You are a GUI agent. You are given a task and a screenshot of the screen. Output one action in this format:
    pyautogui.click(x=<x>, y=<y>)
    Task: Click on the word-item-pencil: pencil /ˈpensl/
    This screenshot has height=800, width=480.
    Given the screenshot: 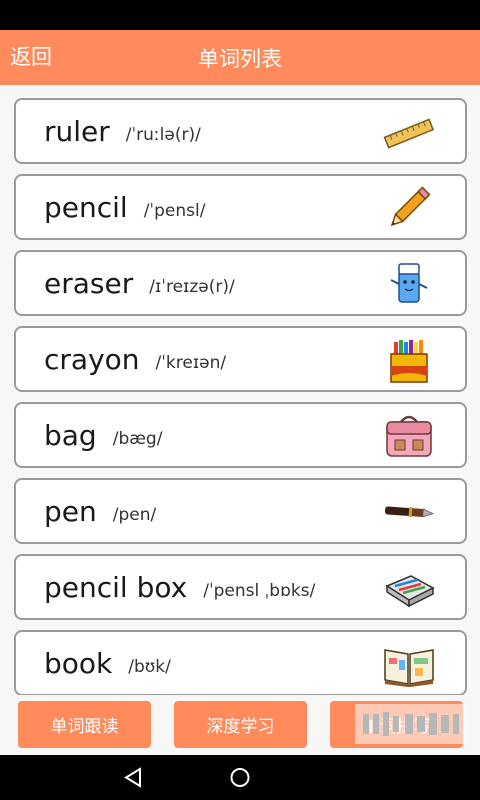 What is the action you would take?
    pyautogui.click(x=240, y=207)
    